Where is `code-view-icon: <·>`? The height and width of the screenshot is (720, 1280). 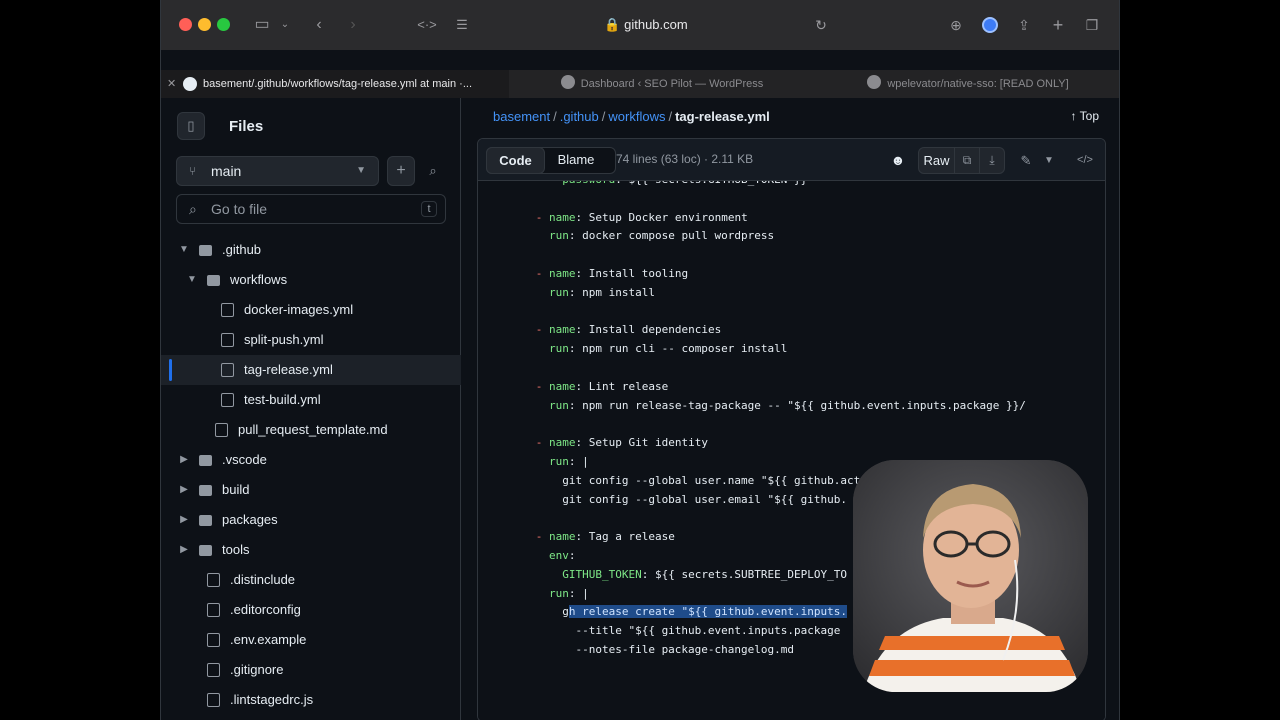
code-view-icon: <·> is located at coordinates (427, 25).